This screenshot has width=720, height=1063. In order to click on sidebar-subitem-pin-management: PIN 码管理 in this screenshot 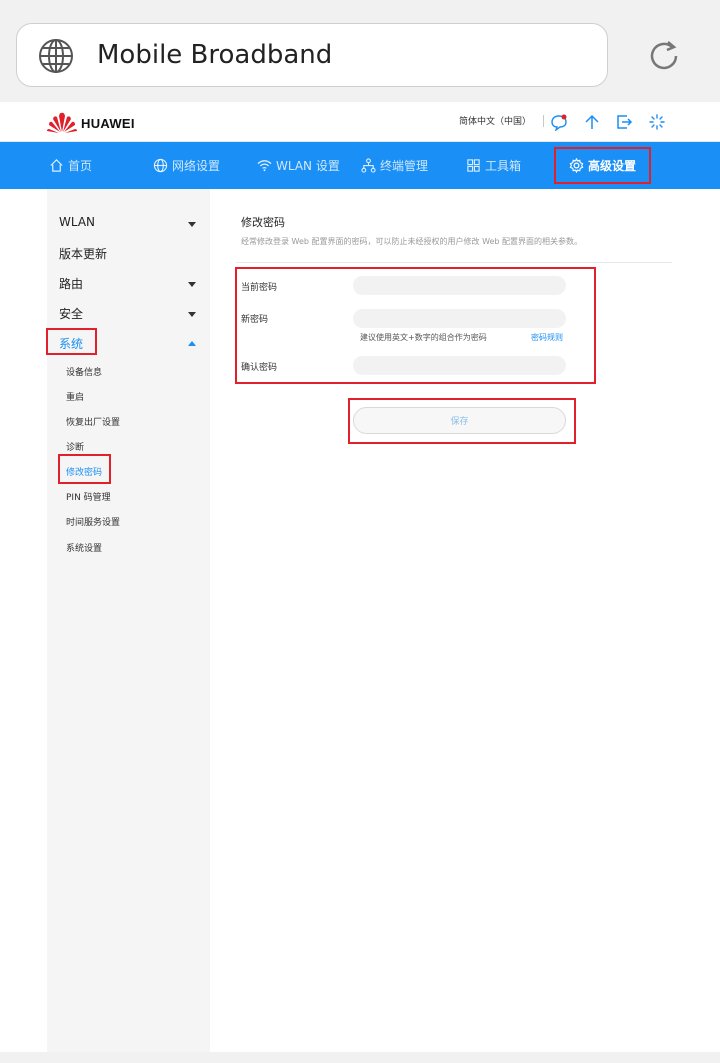, I will do `click(88, 496)`.